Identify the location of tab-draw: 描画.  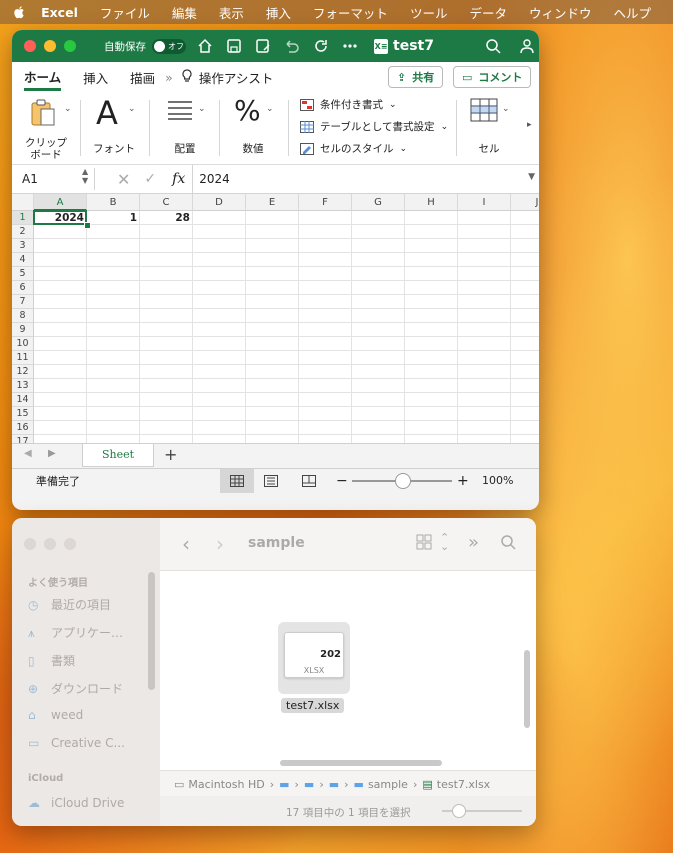
(142, 77).